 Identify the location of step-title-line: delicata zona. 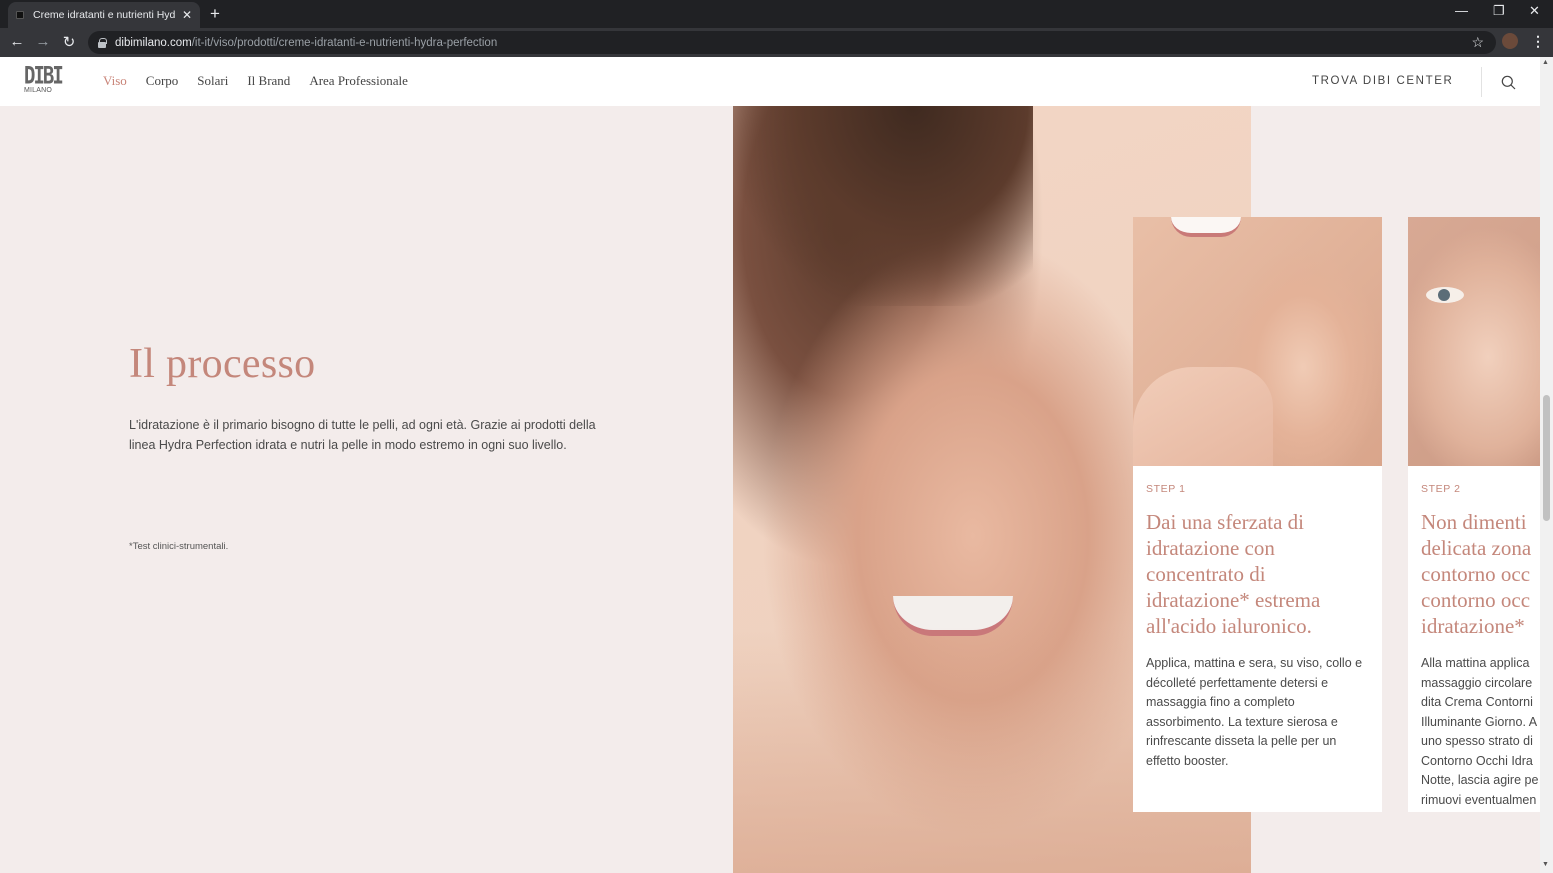
(1476, 548).